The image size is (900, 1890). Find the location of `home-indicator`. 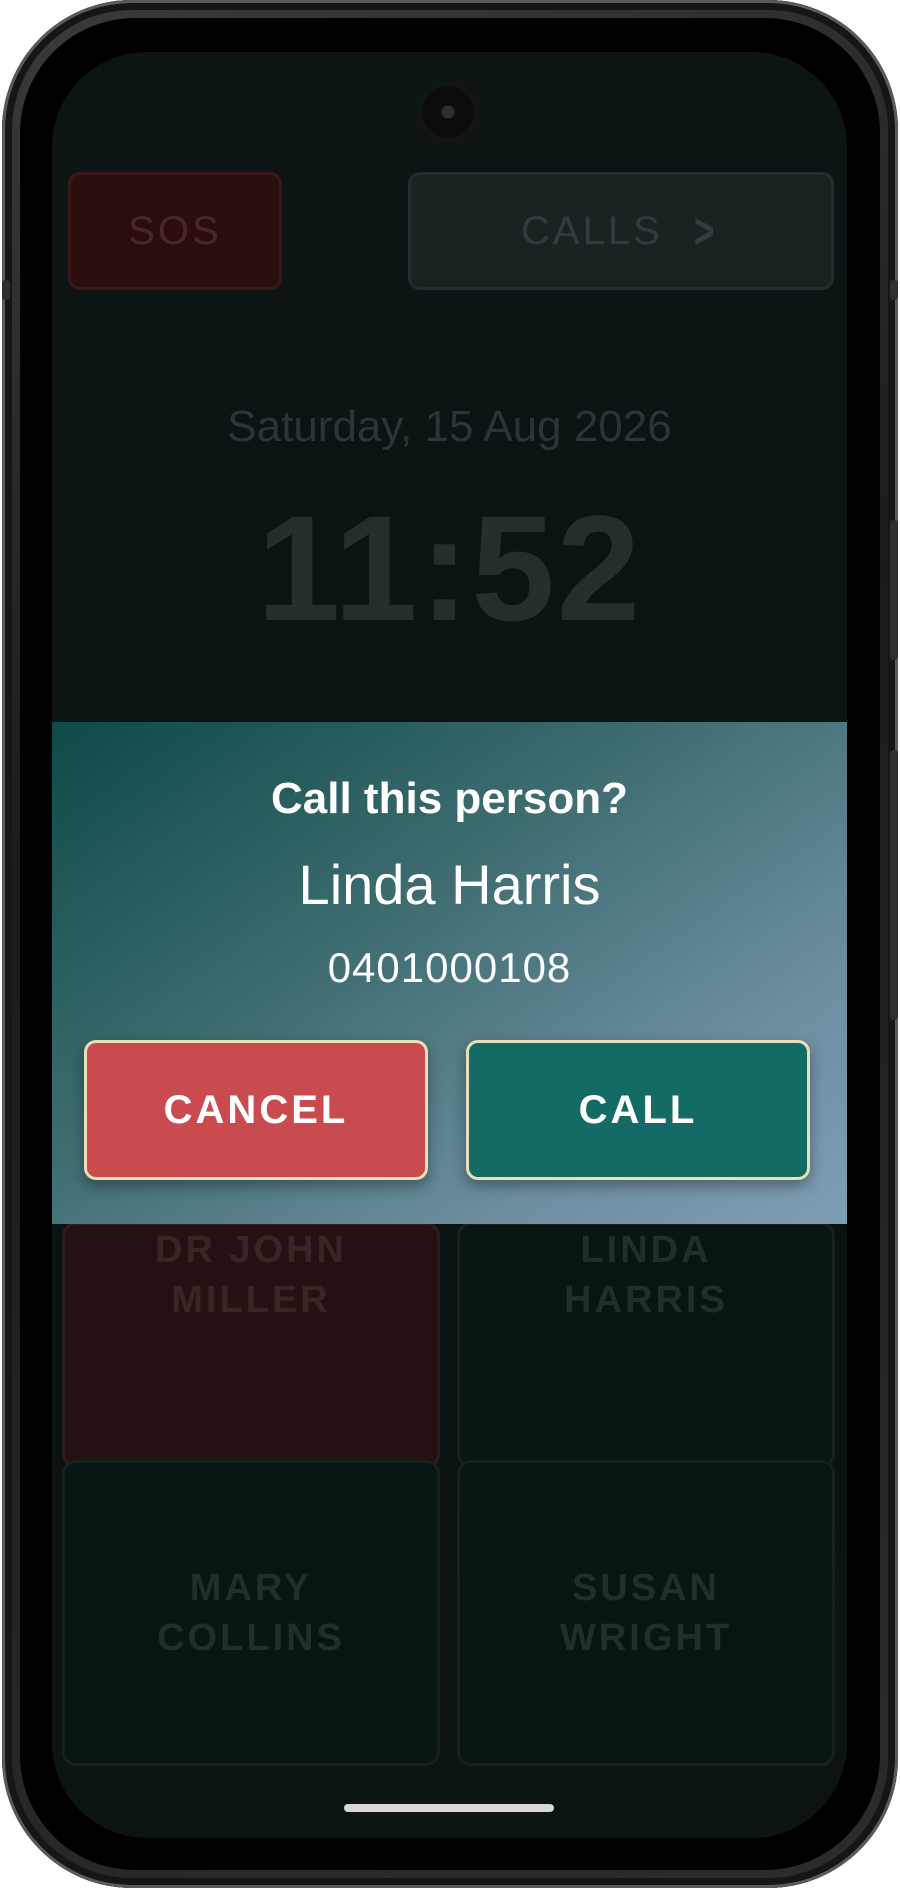

home-indicator is located at coordinates (449, 1808).